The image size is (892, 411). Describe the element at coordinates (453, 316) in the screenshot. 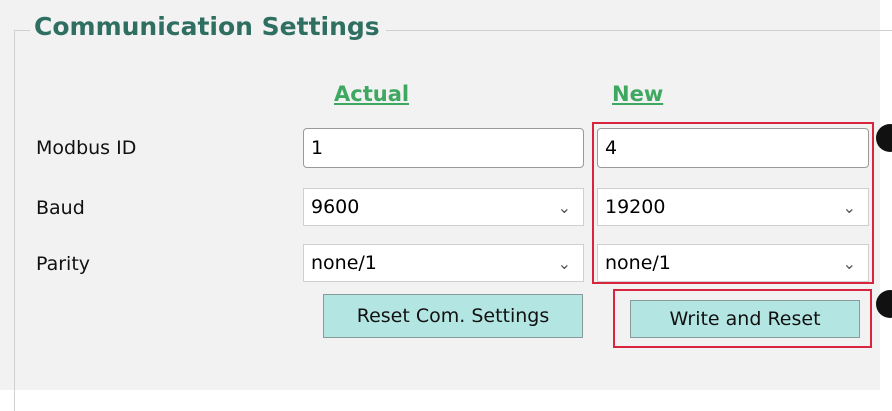

I see `reset-com-settings-button: Reset Com. Settings` at that location.